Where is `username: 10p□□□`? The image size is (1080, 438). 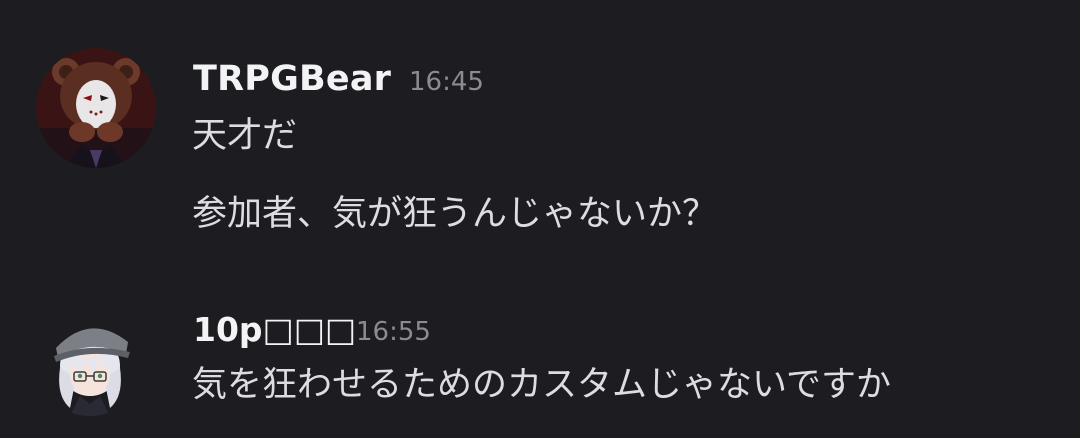 username: 10p□□□ is located at coordinates (274, 330).